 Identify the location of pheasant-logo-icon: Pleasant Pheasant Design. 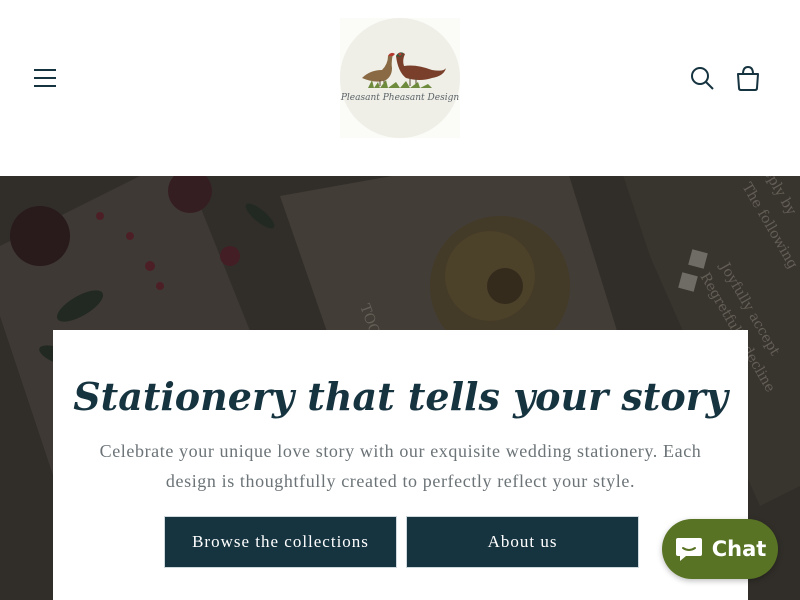
(400, 78).